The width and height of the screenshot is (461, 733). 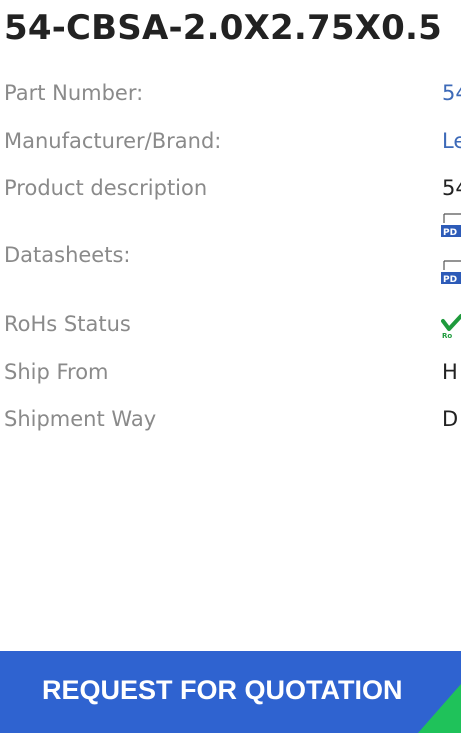 I want to click on spec-row-part-number: Part Number: 54, so click(x=230, y=95).